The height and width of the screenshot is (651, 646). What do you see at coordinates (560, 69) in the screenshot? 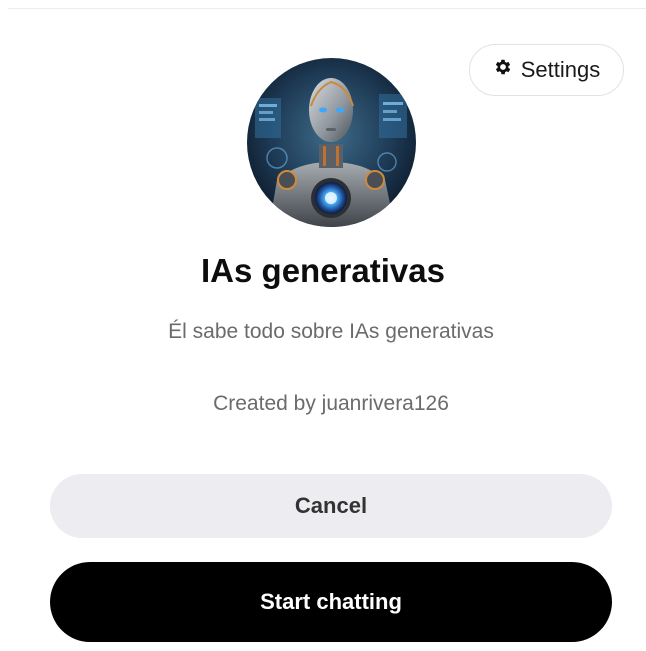
I see `settings-label: Settings` at bounding box center [560, 69].